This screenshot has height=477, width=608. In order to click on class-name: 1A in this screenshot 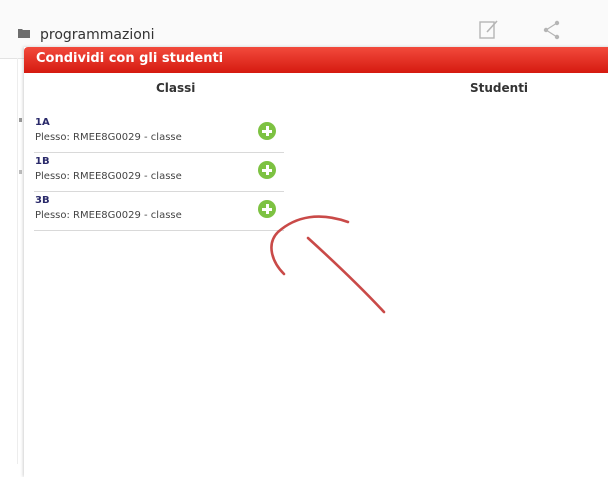, I will do `click(42, 122)`.